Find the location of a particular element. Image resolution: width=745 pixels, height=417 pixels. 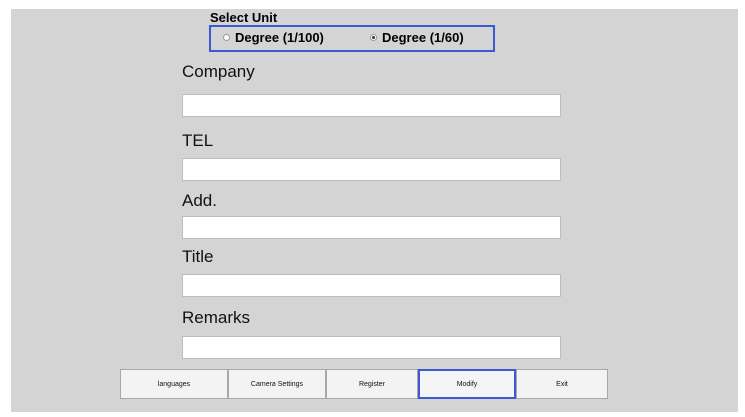

remarks-label: Remarks is located at coordinates (216, 317).